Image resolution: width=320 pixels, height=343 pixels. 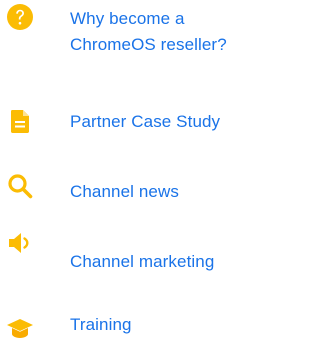 What do you see at coordinates (101, 324) in the screenshot?
I see `nav-item-label: Training` at bounding box center [101, 324].